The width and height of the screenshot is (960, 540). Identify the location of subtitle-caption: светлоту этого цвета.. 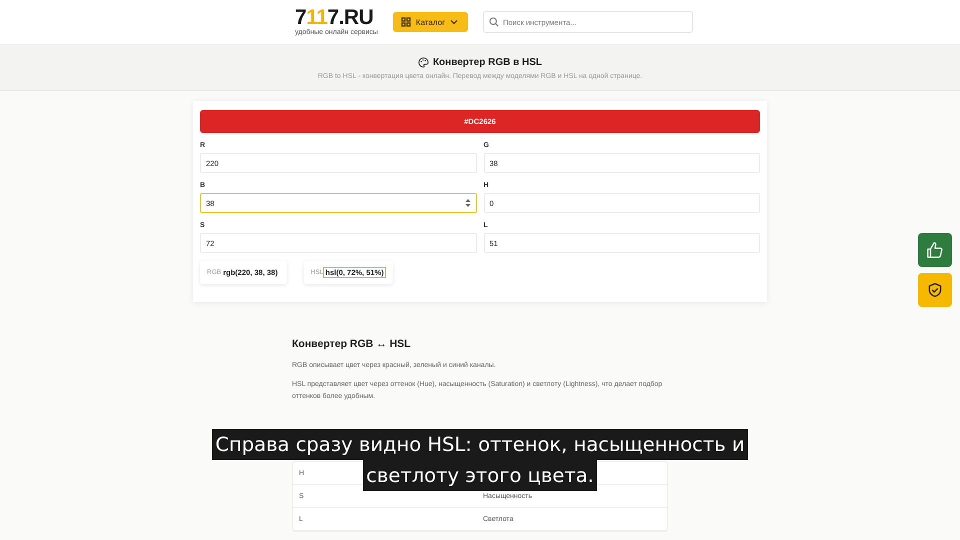
(480, 475).